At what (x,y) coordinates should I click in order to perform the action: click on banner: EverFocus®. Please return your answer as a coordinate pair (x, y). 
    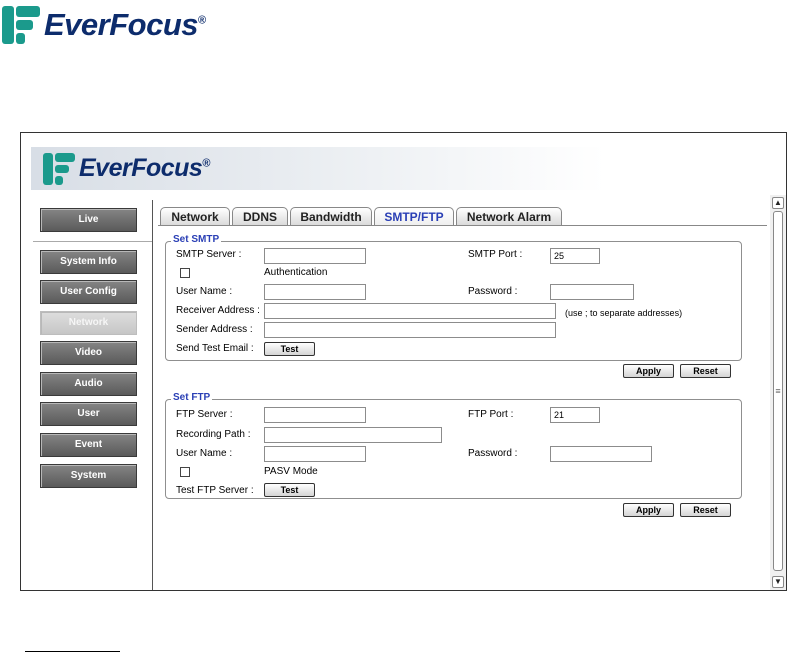
    Looking at the image, I should click on (318, 168).